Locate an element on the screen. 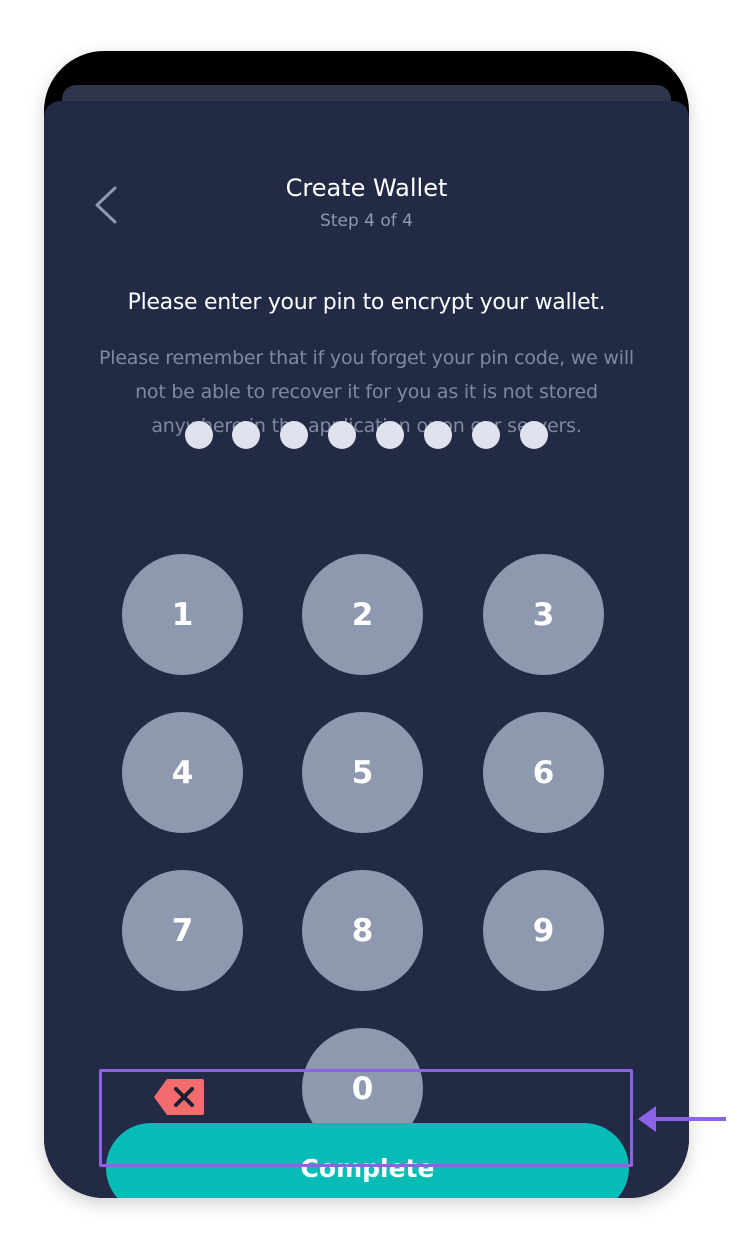 The image size is (731, 1247). keypad-key-2: 2 is located at coordinates (362, 614).